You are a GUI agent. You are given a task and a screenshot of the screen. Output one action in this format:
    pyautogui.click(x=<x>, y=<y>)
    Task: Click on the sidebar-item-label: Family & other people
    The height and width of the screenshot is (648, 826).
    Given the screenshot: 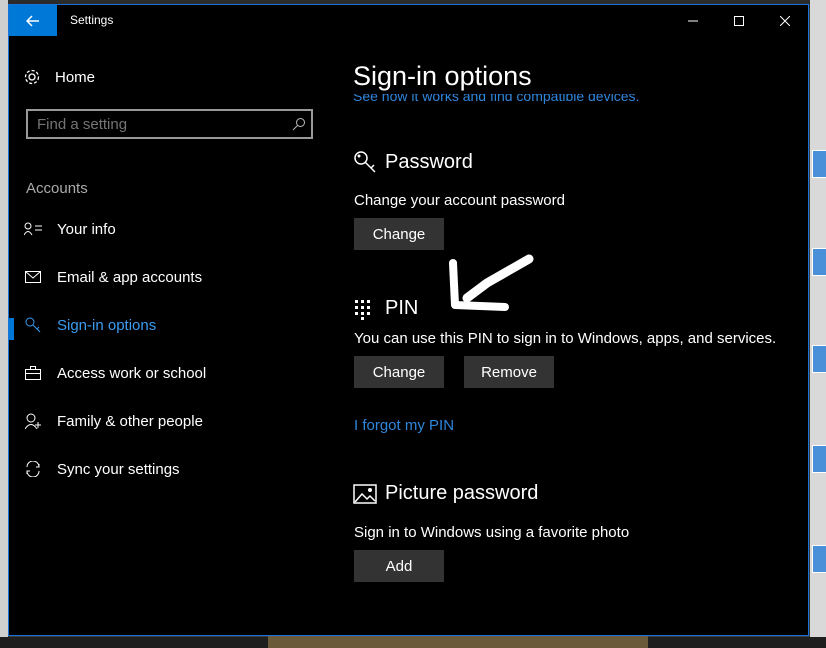 What is the action you would take?
    pyautogui.click(x=130, y=421)
    